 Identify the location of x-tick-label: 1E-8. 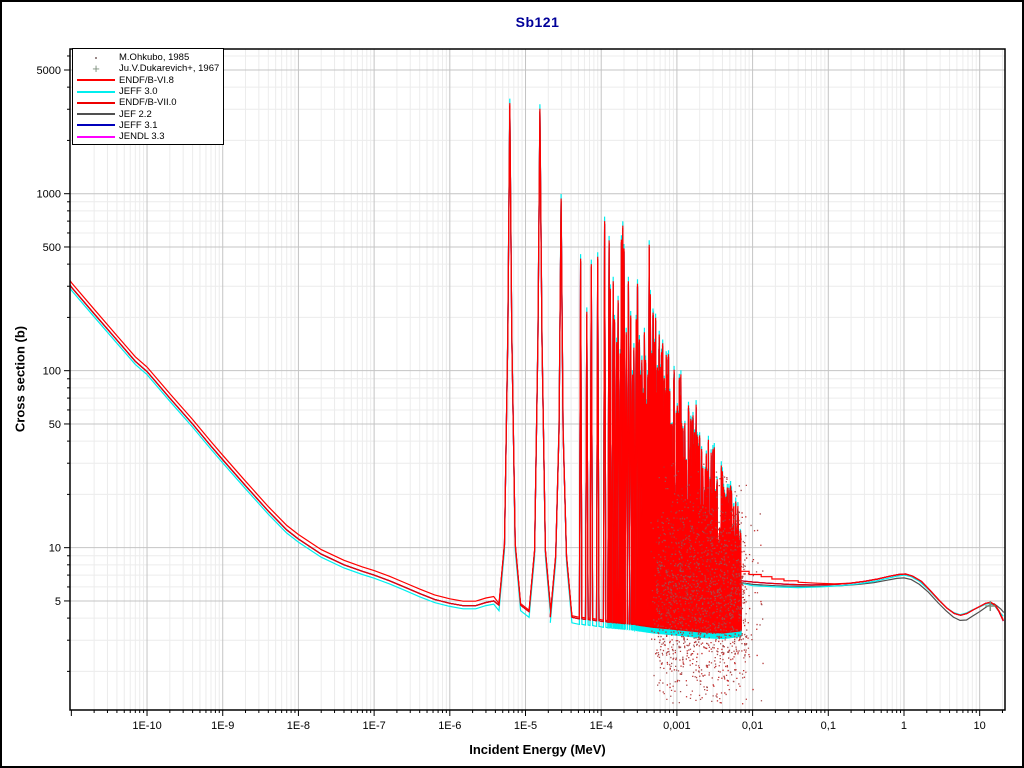
(298, 726).